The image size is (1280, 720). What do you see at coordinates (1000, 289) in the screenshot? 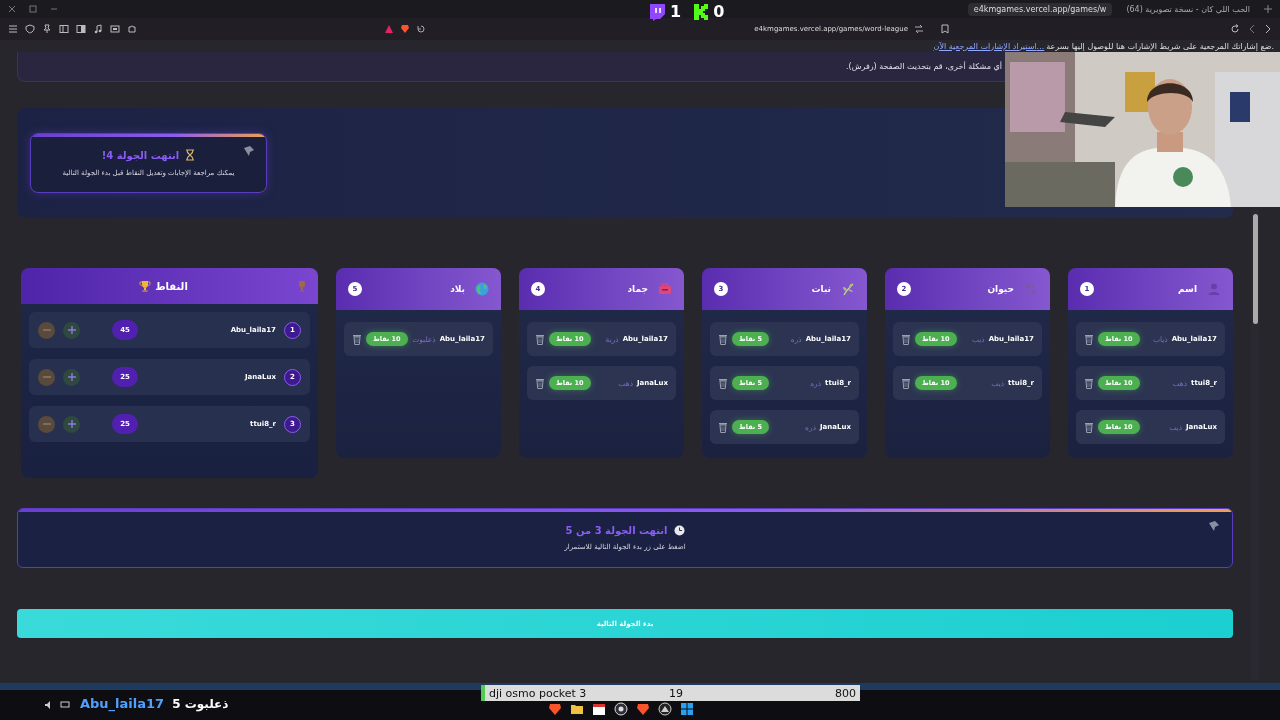
I see `category-name: حيوان` at bounding box center [1000, 289].